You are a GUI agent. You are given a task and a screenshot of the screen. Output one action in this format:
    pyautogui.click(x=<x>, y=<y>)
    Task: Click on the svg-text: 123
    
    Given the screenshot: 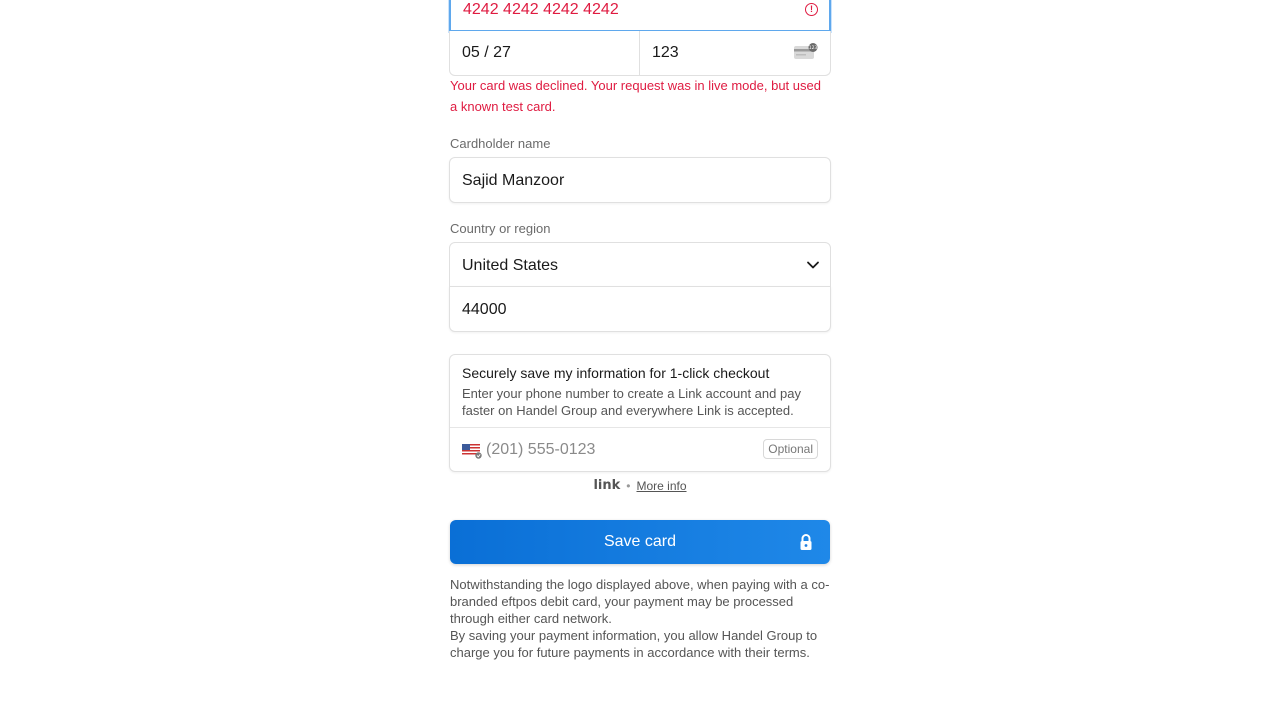 What is the action you would take?
    pyautogui.click(x=813, y=48)
    